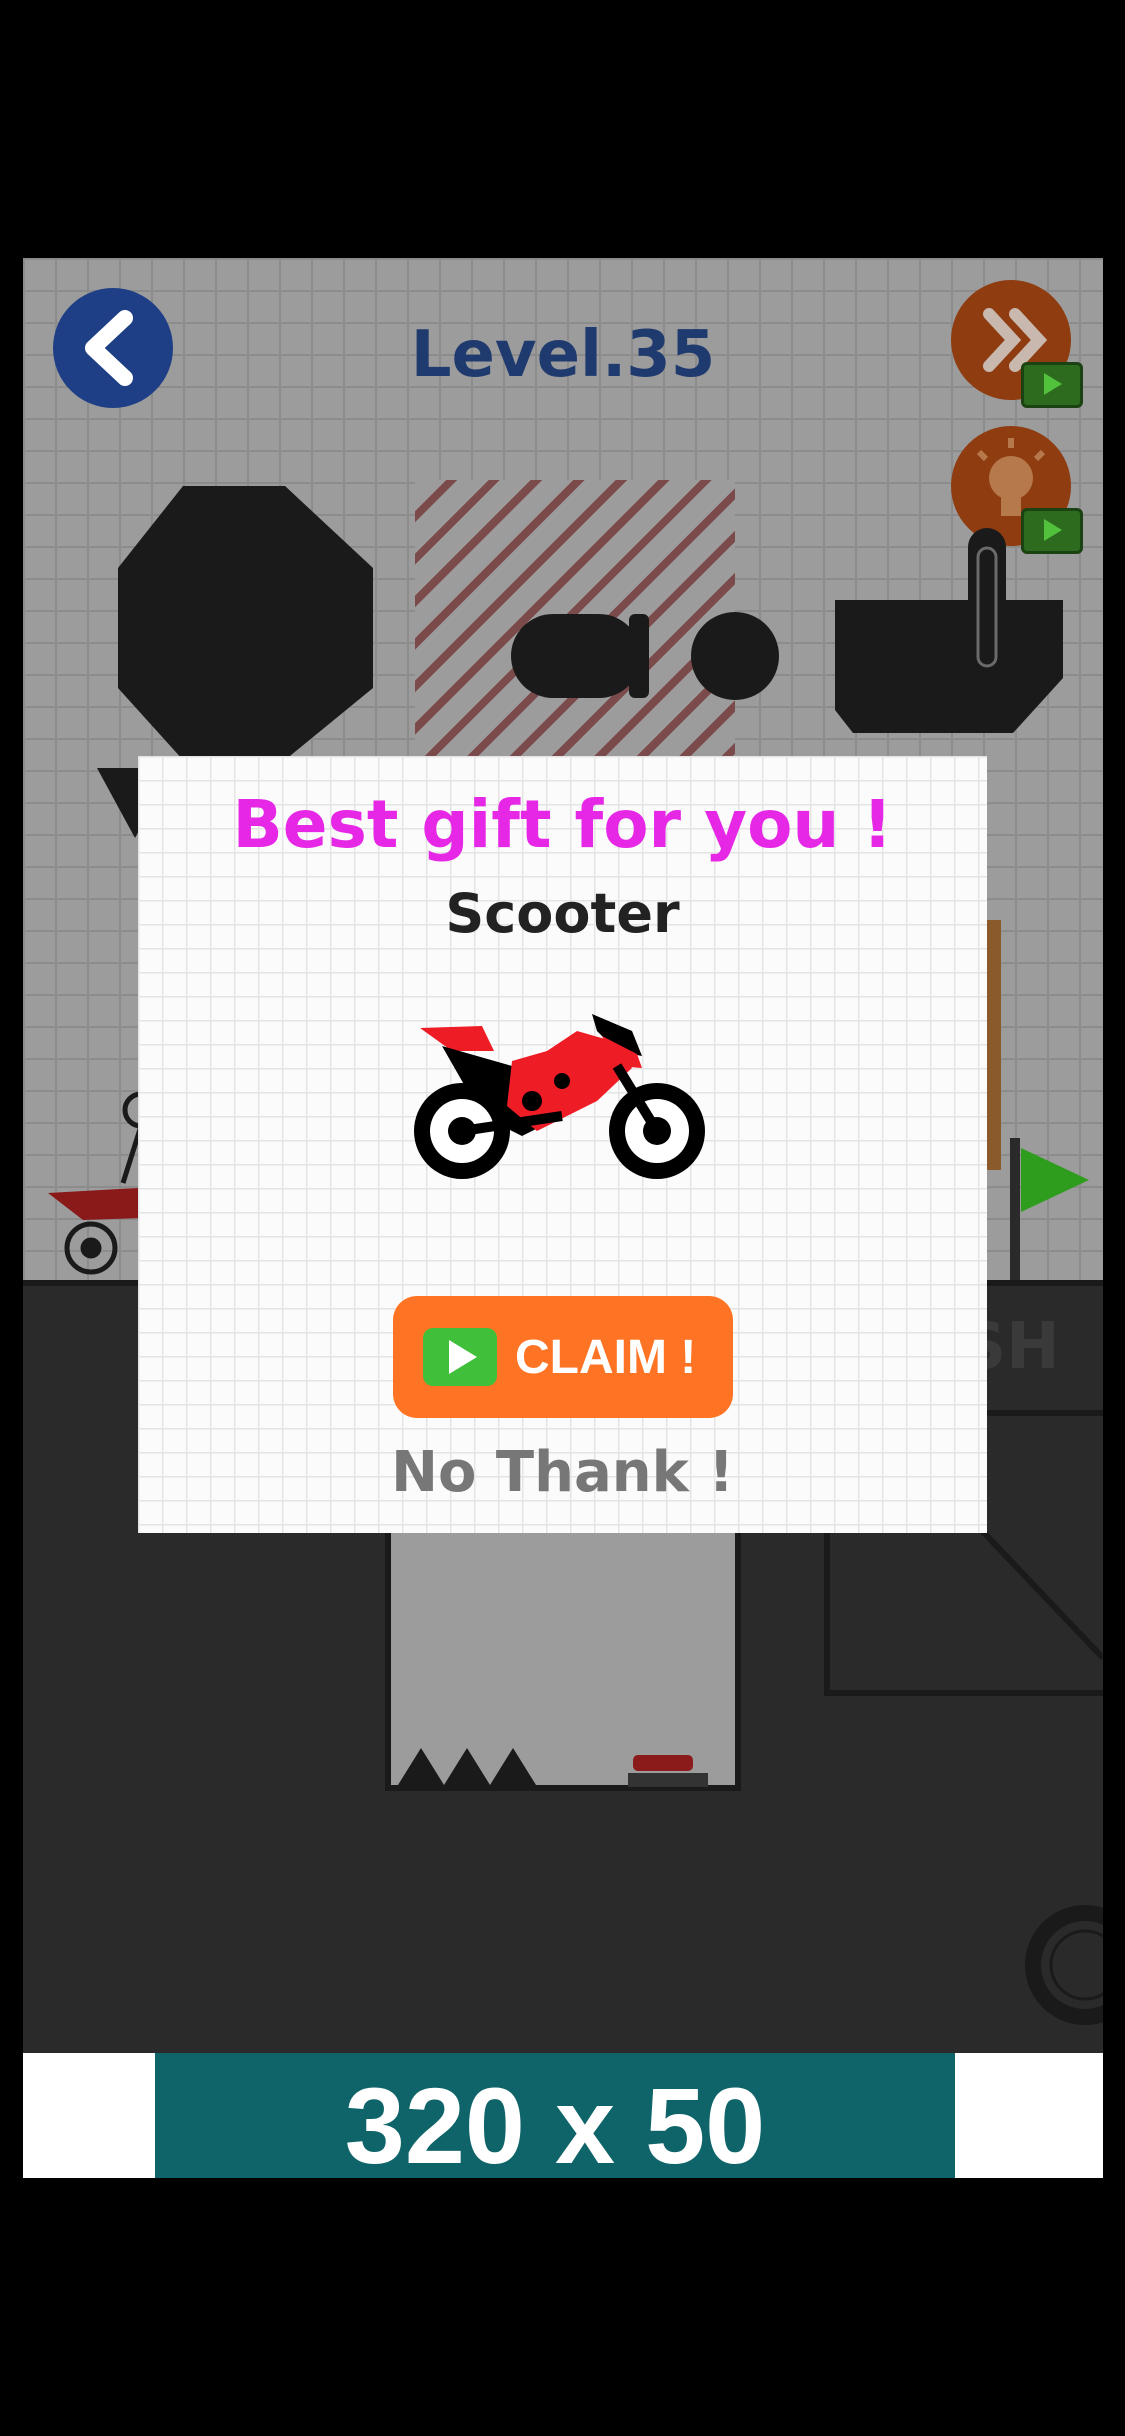  Describe the element at coordinates (559, 1096) in the screenshot. I see `motorcycle-icon` at that location.